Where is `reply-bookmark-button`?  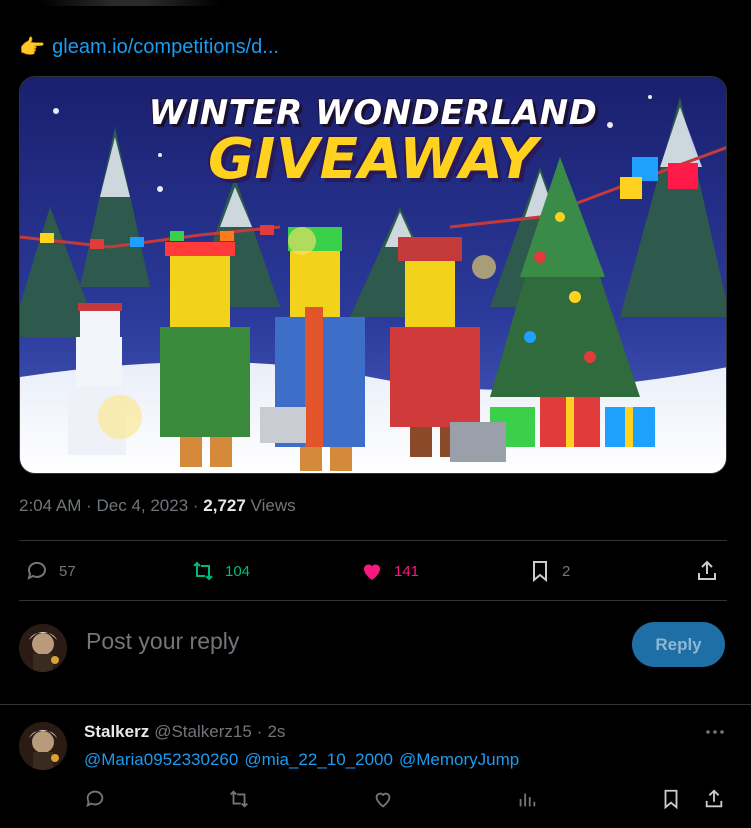 reply-bookmark-button is located at coordinates (672, 800).